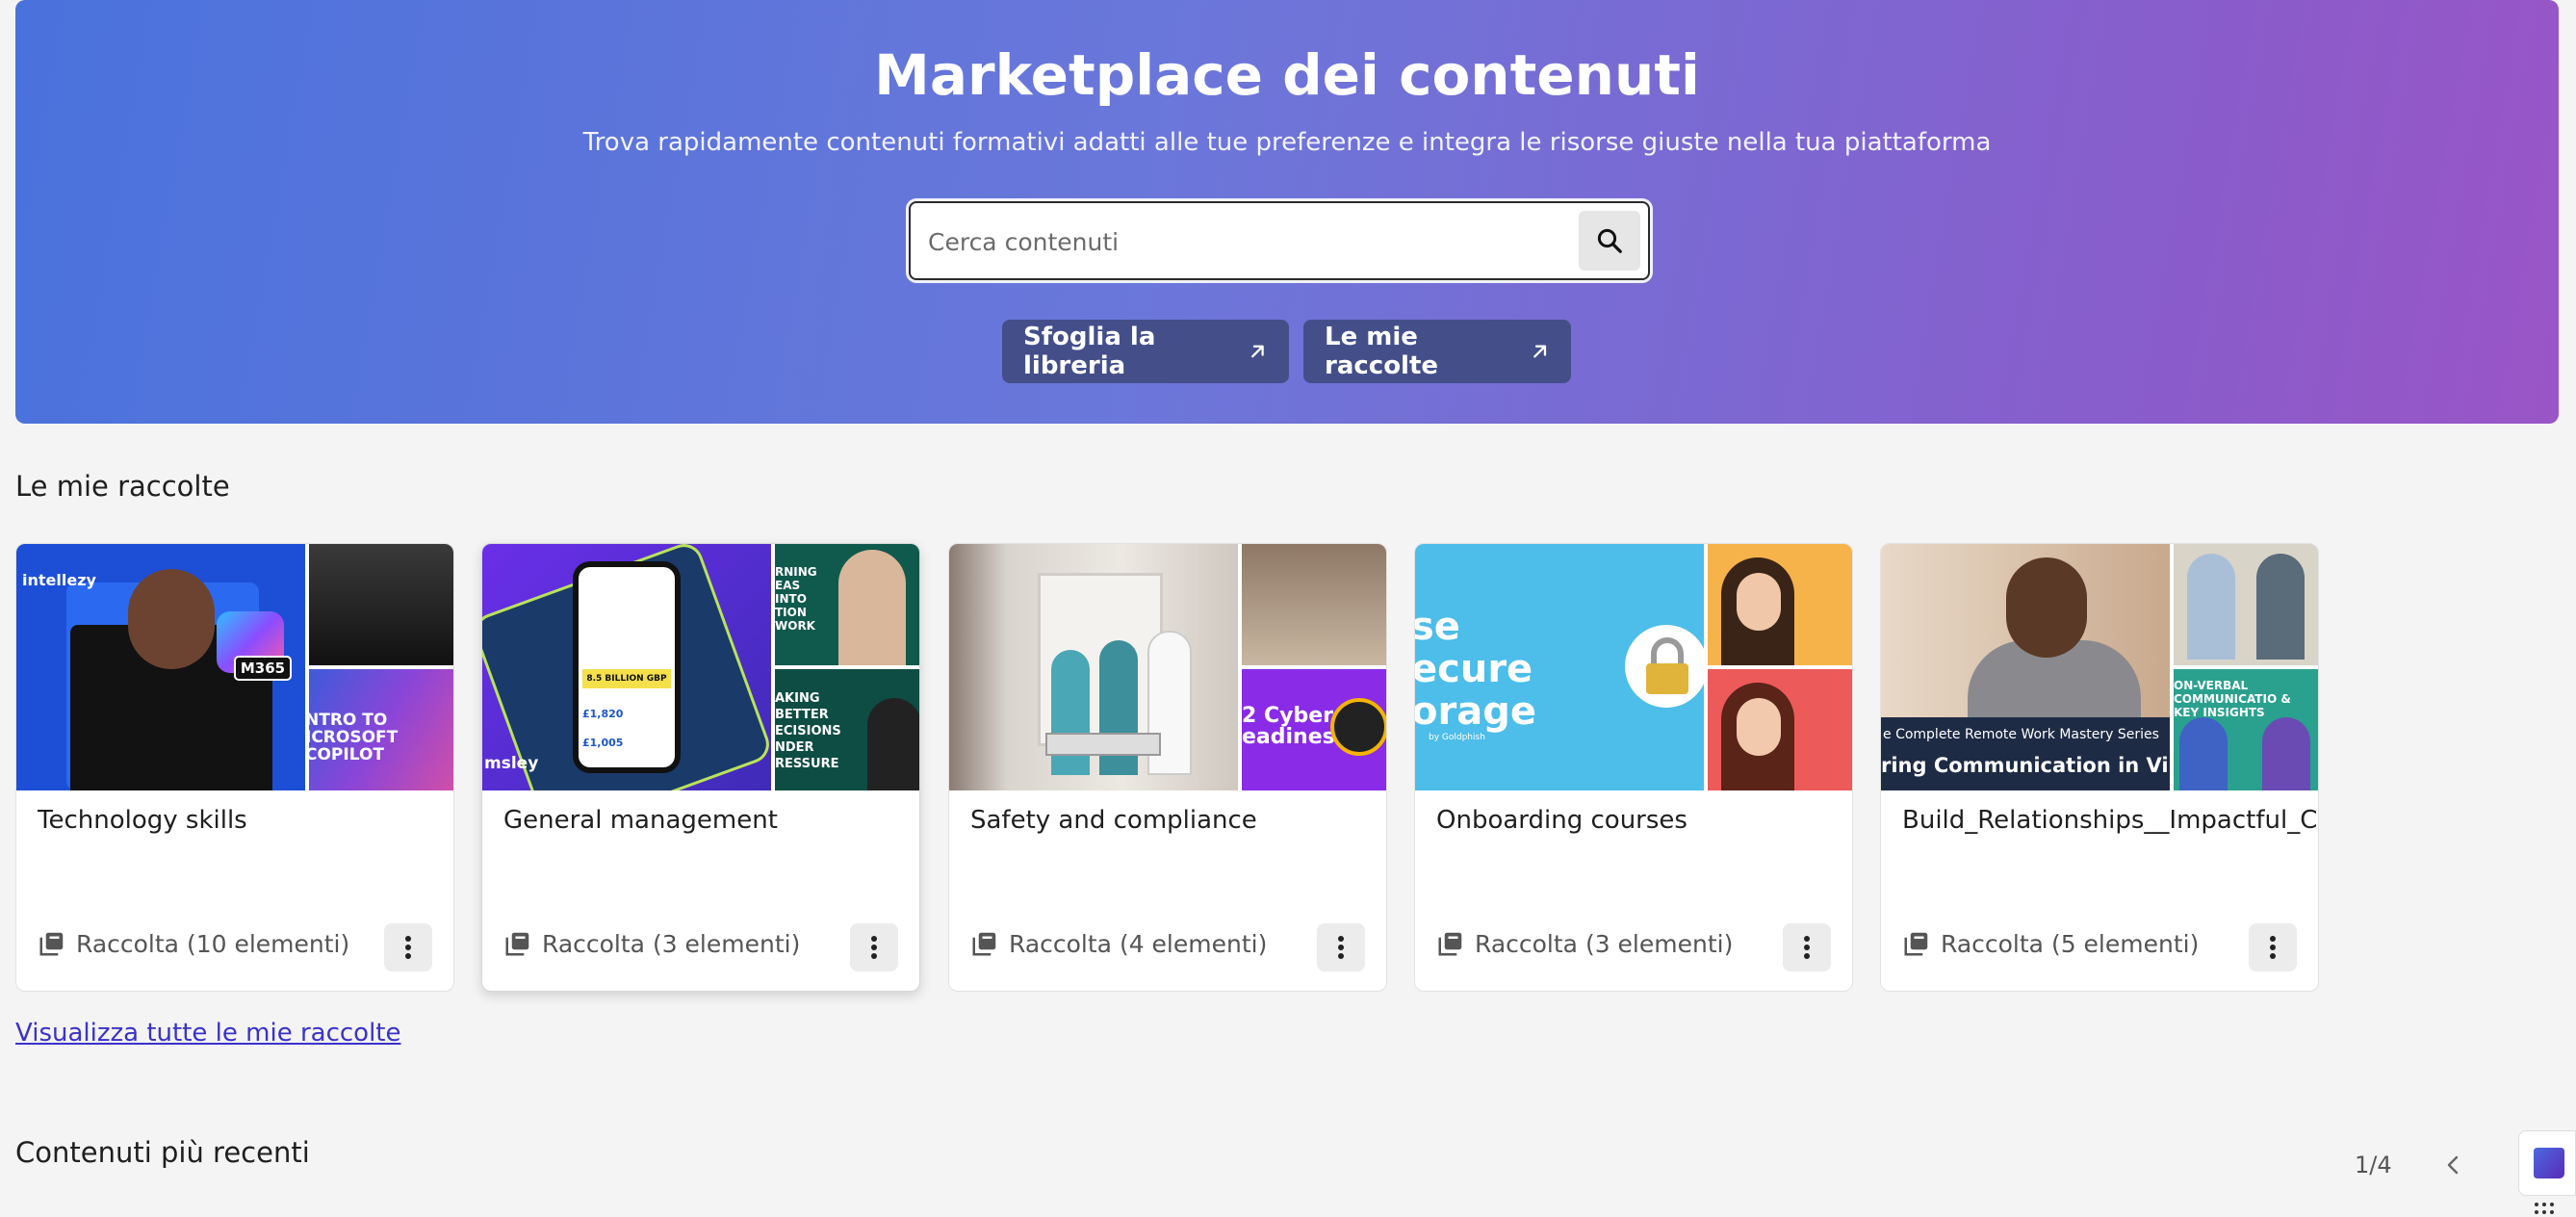  What do you see at coordinates (1314, 729) in the screenshot?
I see `thumbnail-image: 2 Cyber eadiness` at bounding box center [1314, 729].